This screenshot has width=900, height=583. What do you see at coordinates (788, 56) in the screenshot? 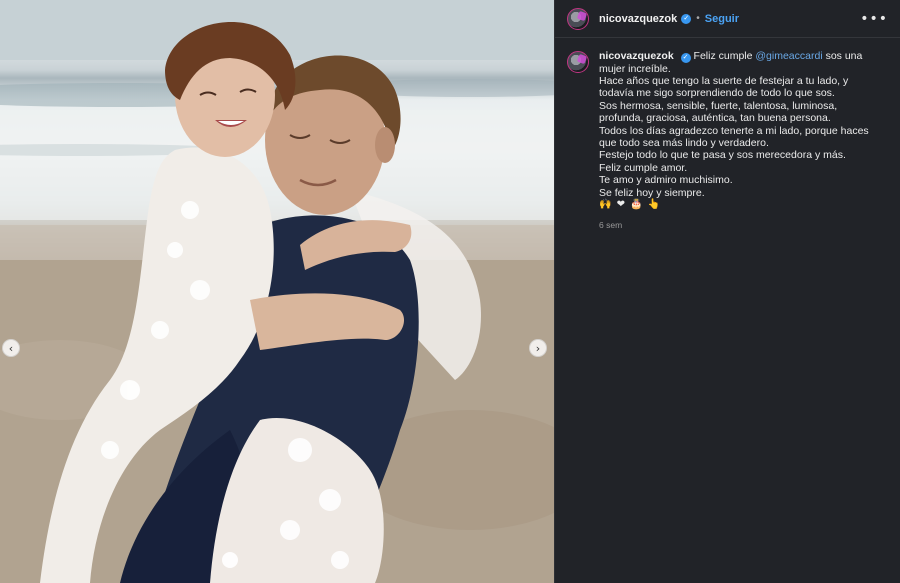
I see `mention-link: @gimeaccardi` at bounding box center [788, 56].